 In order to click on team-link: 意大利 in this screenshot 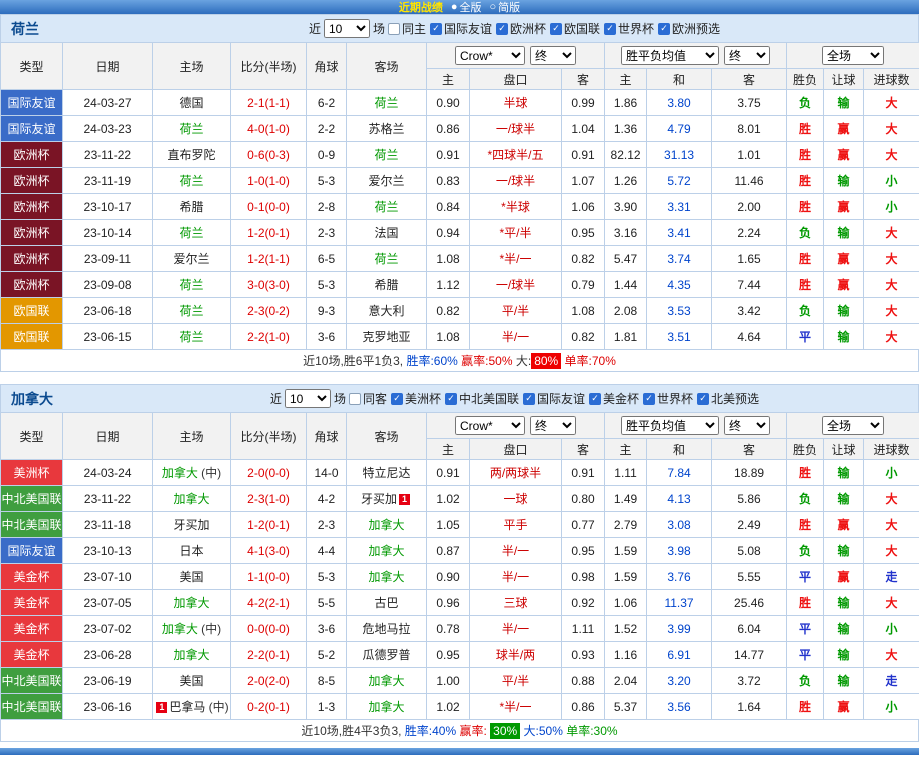, I will do `click(386, 311)`.